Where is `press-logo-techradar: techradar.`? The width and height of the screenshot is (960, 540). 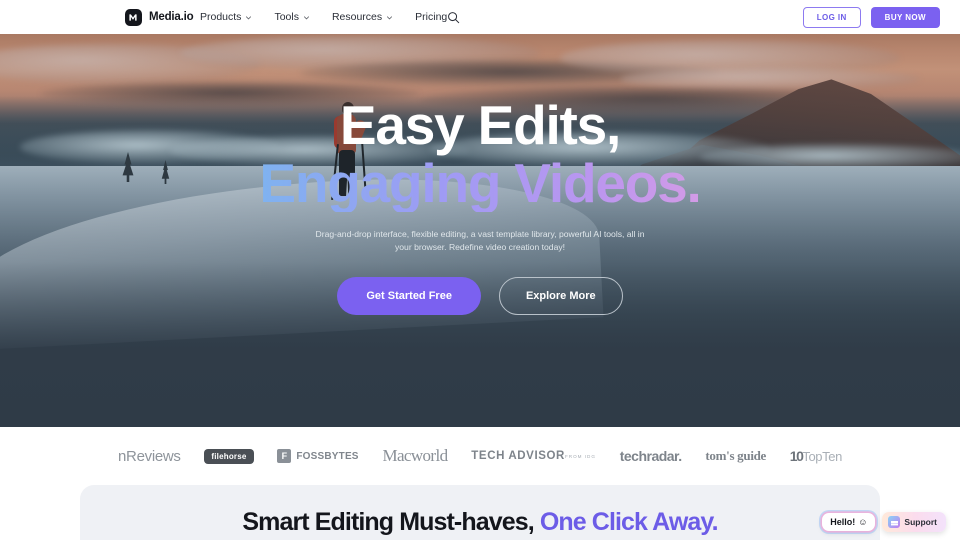
press-logo-techradar: techradar. is located at coordinates (650, 456).